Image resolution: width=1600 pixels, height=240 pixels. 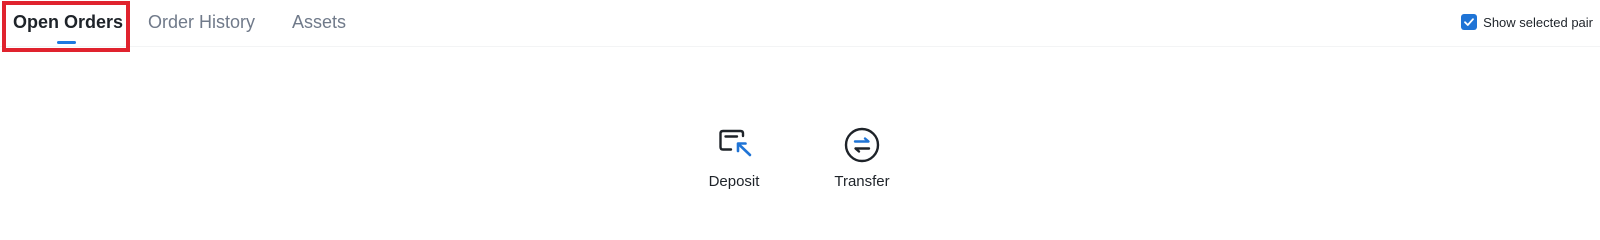 I want to click on deposit-button: Deposit, so click(x=734, y=158).